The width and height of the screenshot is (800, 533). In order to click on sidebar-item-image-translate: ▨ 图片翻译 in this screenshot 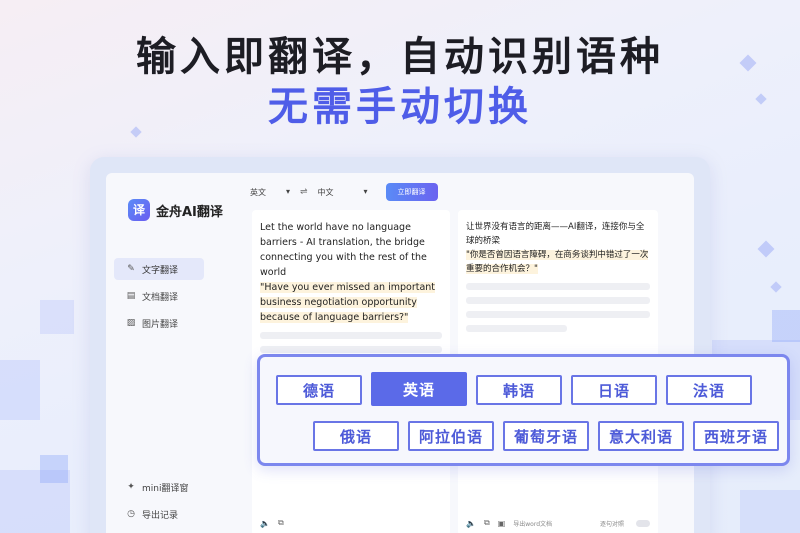, I will do `click(159, 323)`.